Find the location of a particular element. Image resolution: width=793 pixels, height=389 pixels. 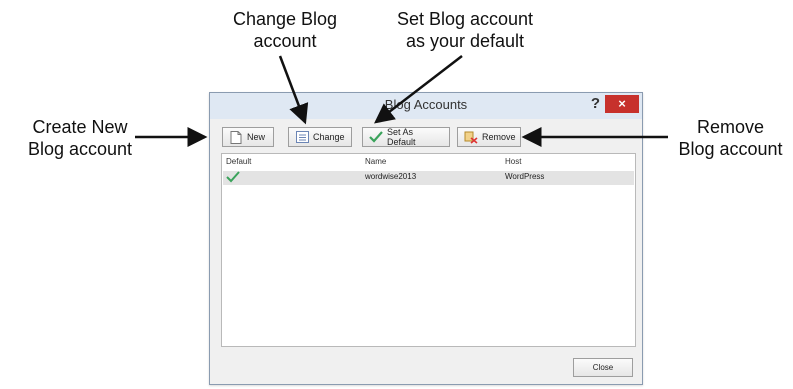

column-header-host: Host is located at coordinates (513, 161).